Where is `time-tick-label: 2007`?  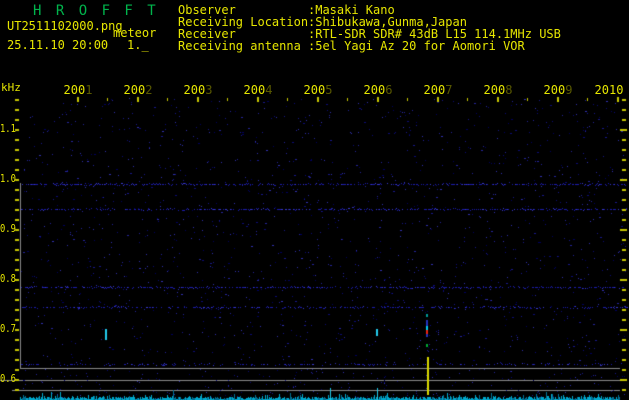 time-tick-label: 2007 is located at coordinates (438, 90).